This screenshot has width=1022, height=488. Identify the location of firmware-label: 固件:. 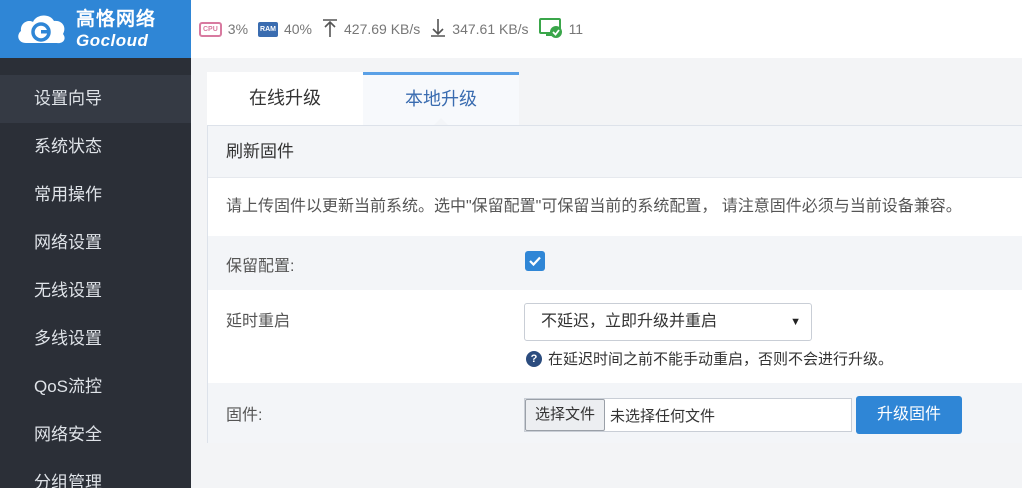
(244, 415).